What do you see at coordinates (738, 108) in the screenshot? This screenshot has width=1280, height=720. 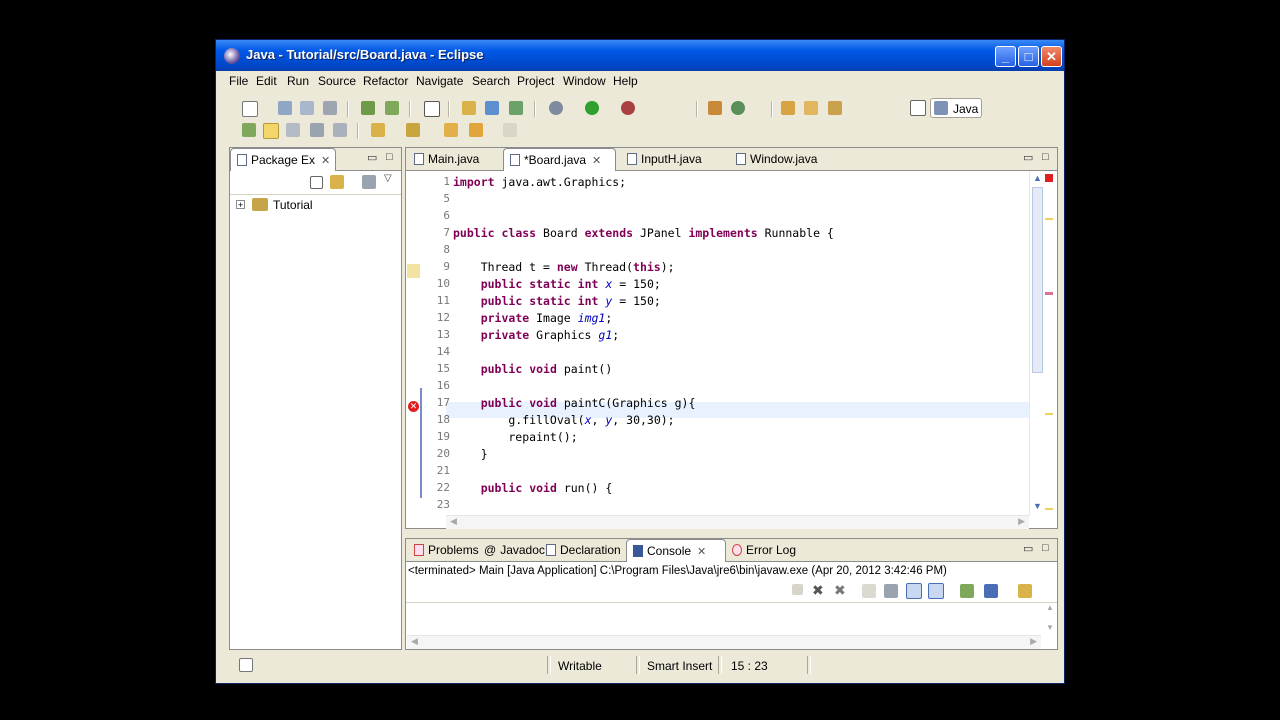 I see `refresh-icon` at bounding box center [738, 108].